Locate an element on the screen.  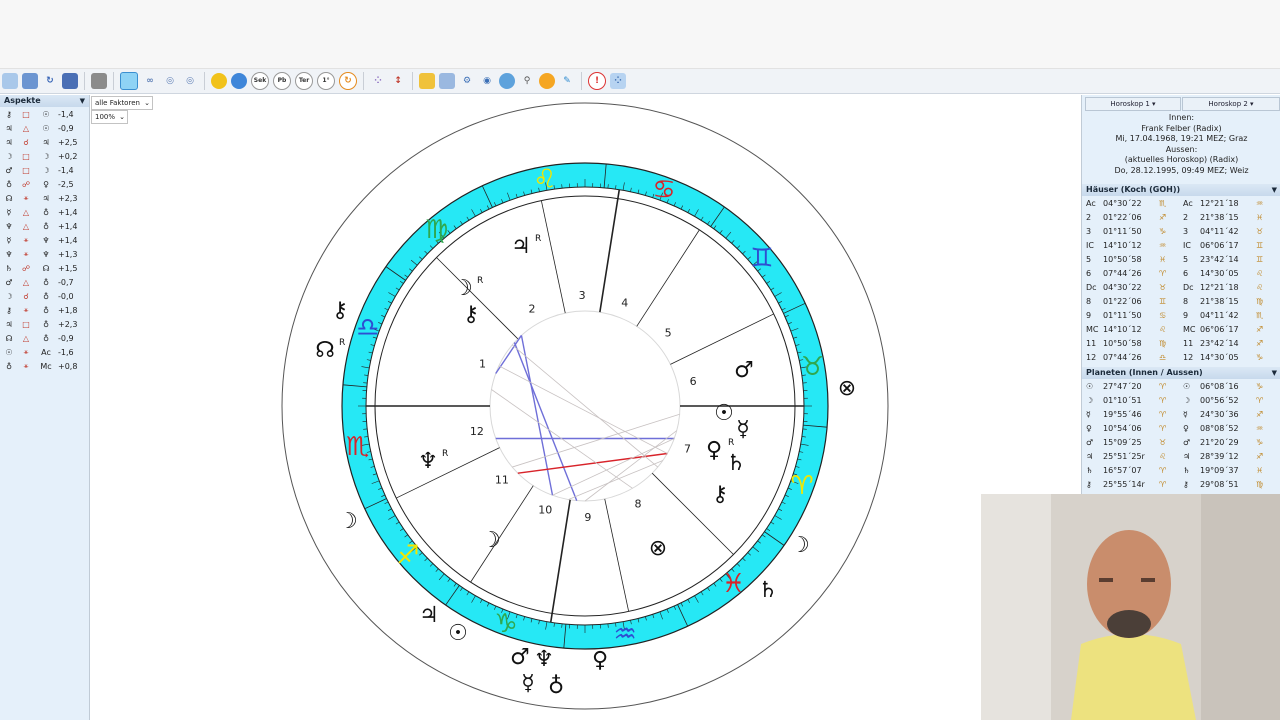
paint-icon: ⚲ is located at coordinates (527, 81).